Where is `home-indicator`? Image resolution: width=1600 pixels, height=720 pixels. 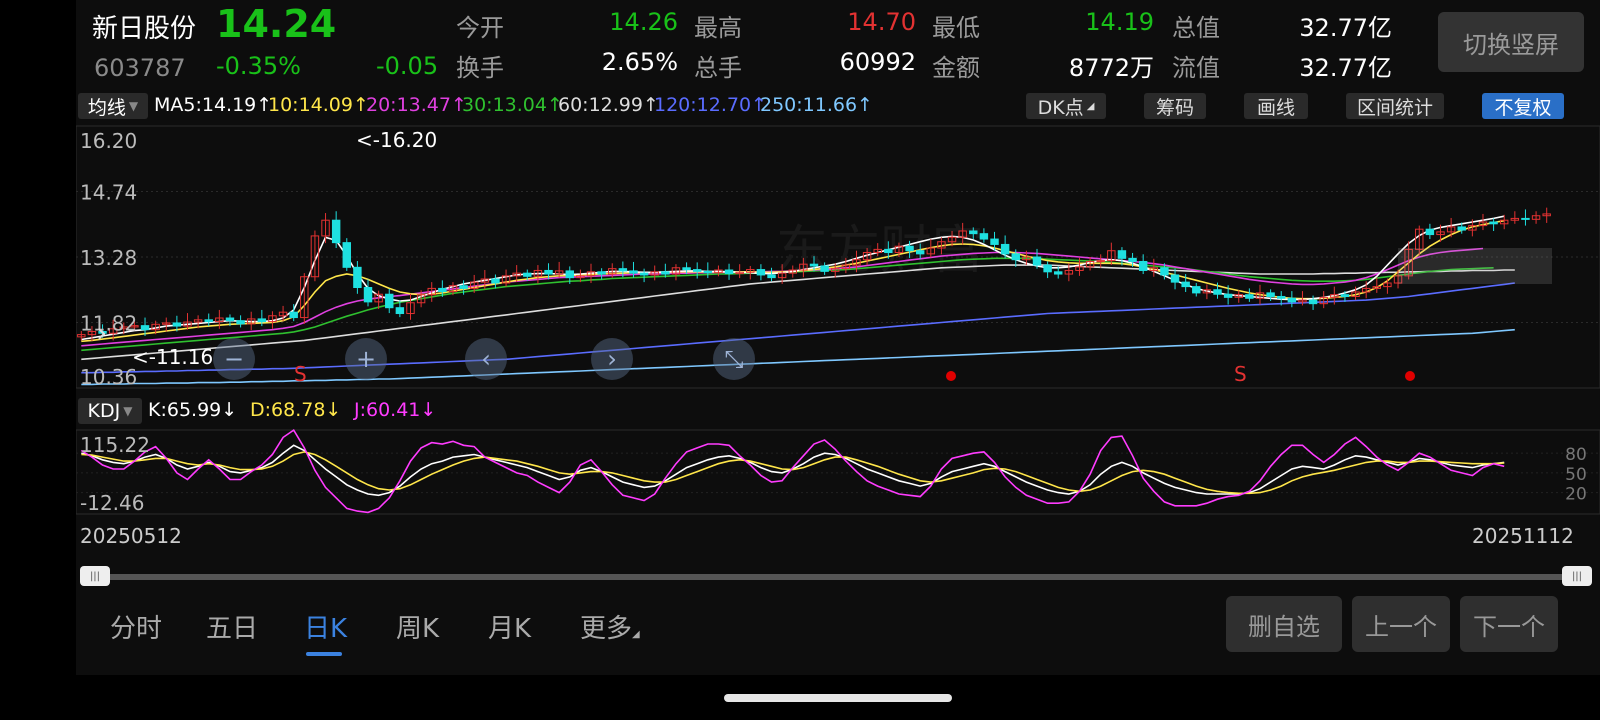 home-indicator is located at coordinates (838, 698).